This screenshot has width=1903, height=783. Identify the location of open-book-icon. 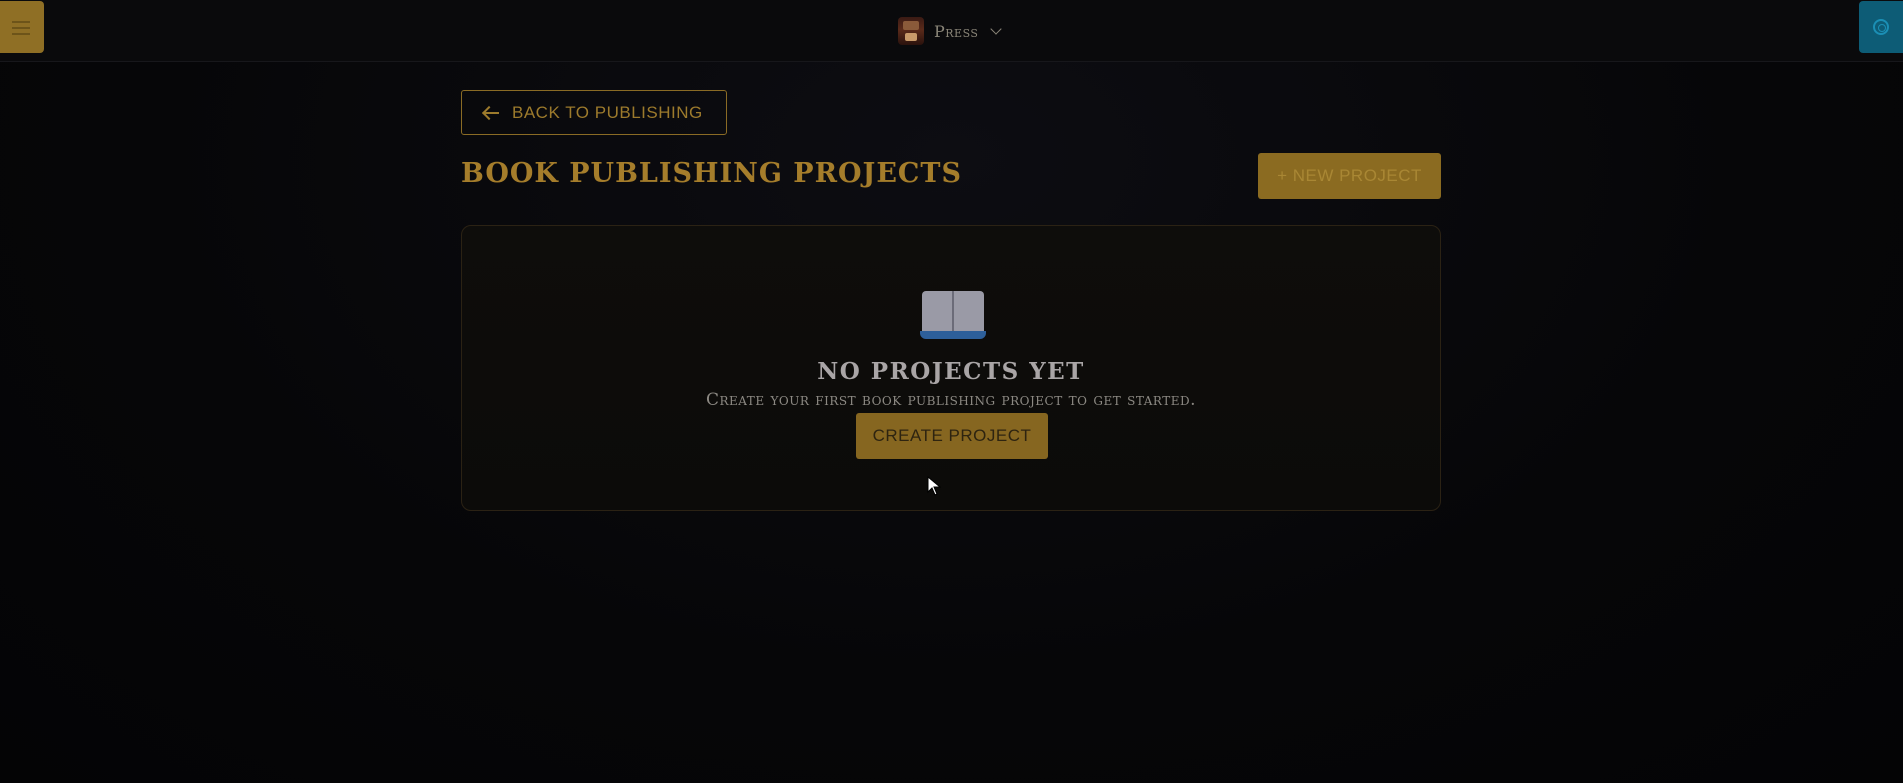
(953, 316).